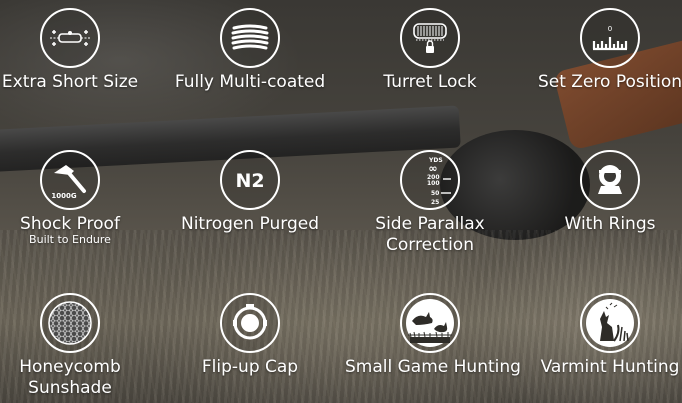  I want to click on feature-label: Side Parallax, so click(430, 224).